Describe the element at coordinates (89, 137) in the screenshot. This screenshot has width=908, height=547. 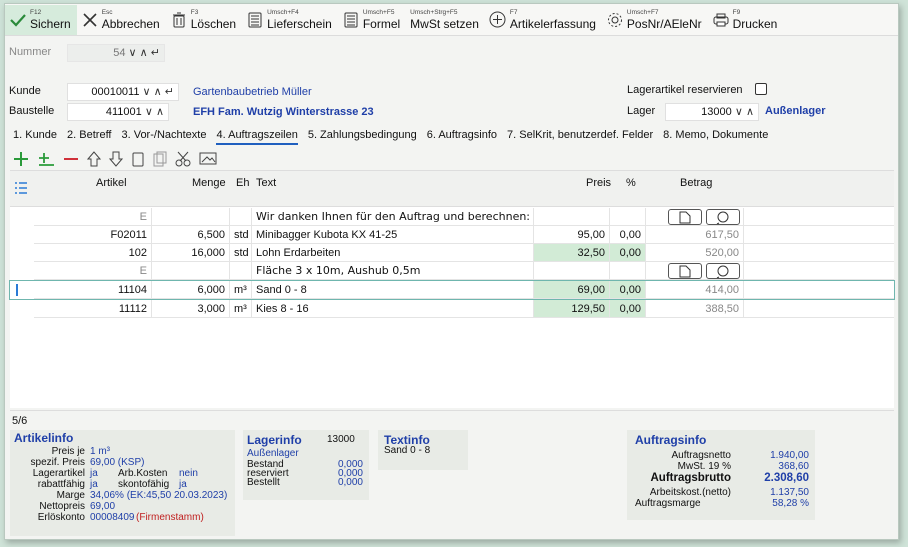
I see `tab-betreff: 2. Betreff` at that location.